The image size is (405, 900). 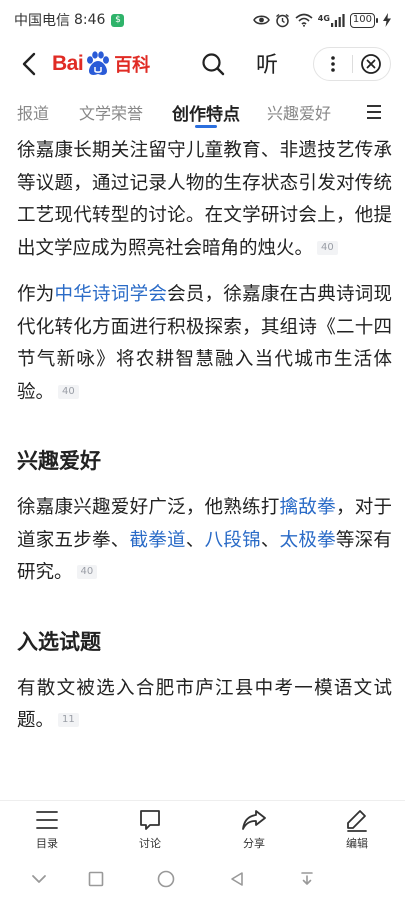 What do you see at coordinates (202, 829) in the screenshot?
I see `bottom-toolbar: 目录 讨论 分享 编辑` at bounding box center [202, 829].